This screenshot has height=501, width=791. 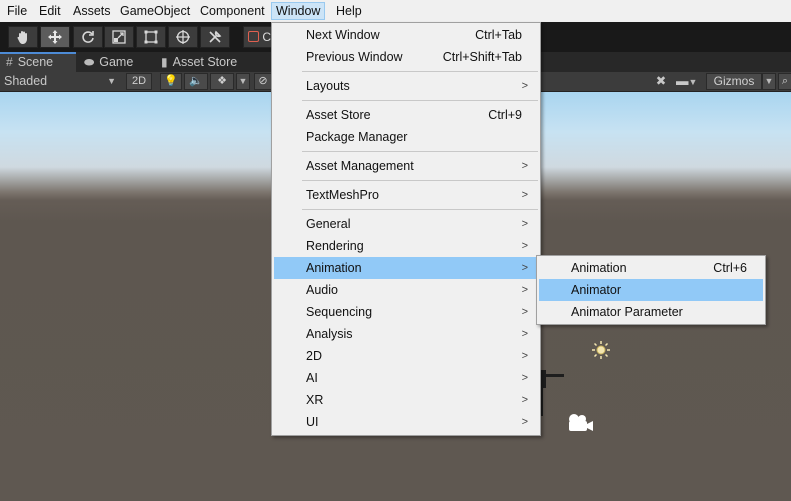 I want to click on tab-game: ⬬ Game, so click(x=116, y=62).